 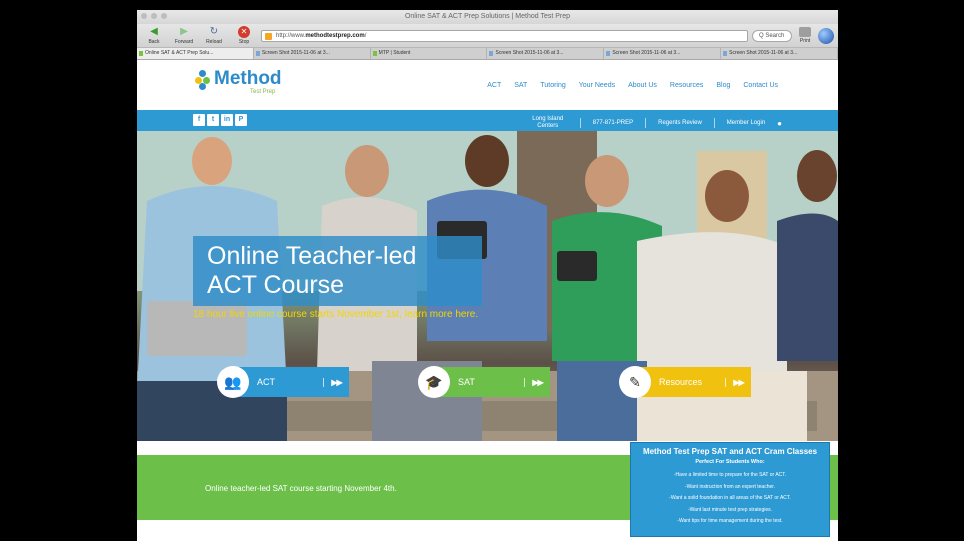 I want to click on close-window-button, so click(x=144, y=16).